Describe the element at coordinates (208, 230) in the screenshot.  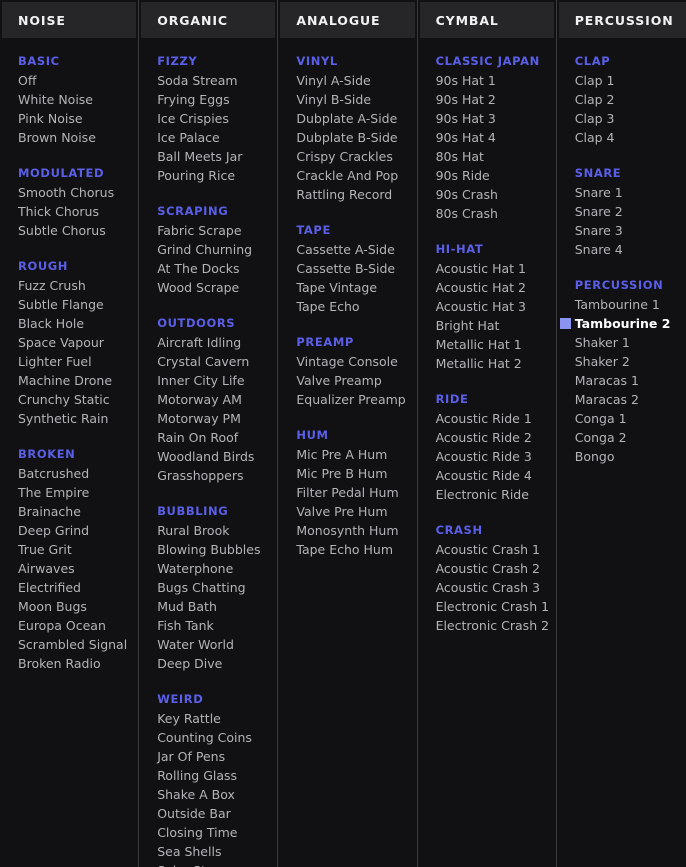
I see `list-item: Fabric Scrape` at that location.